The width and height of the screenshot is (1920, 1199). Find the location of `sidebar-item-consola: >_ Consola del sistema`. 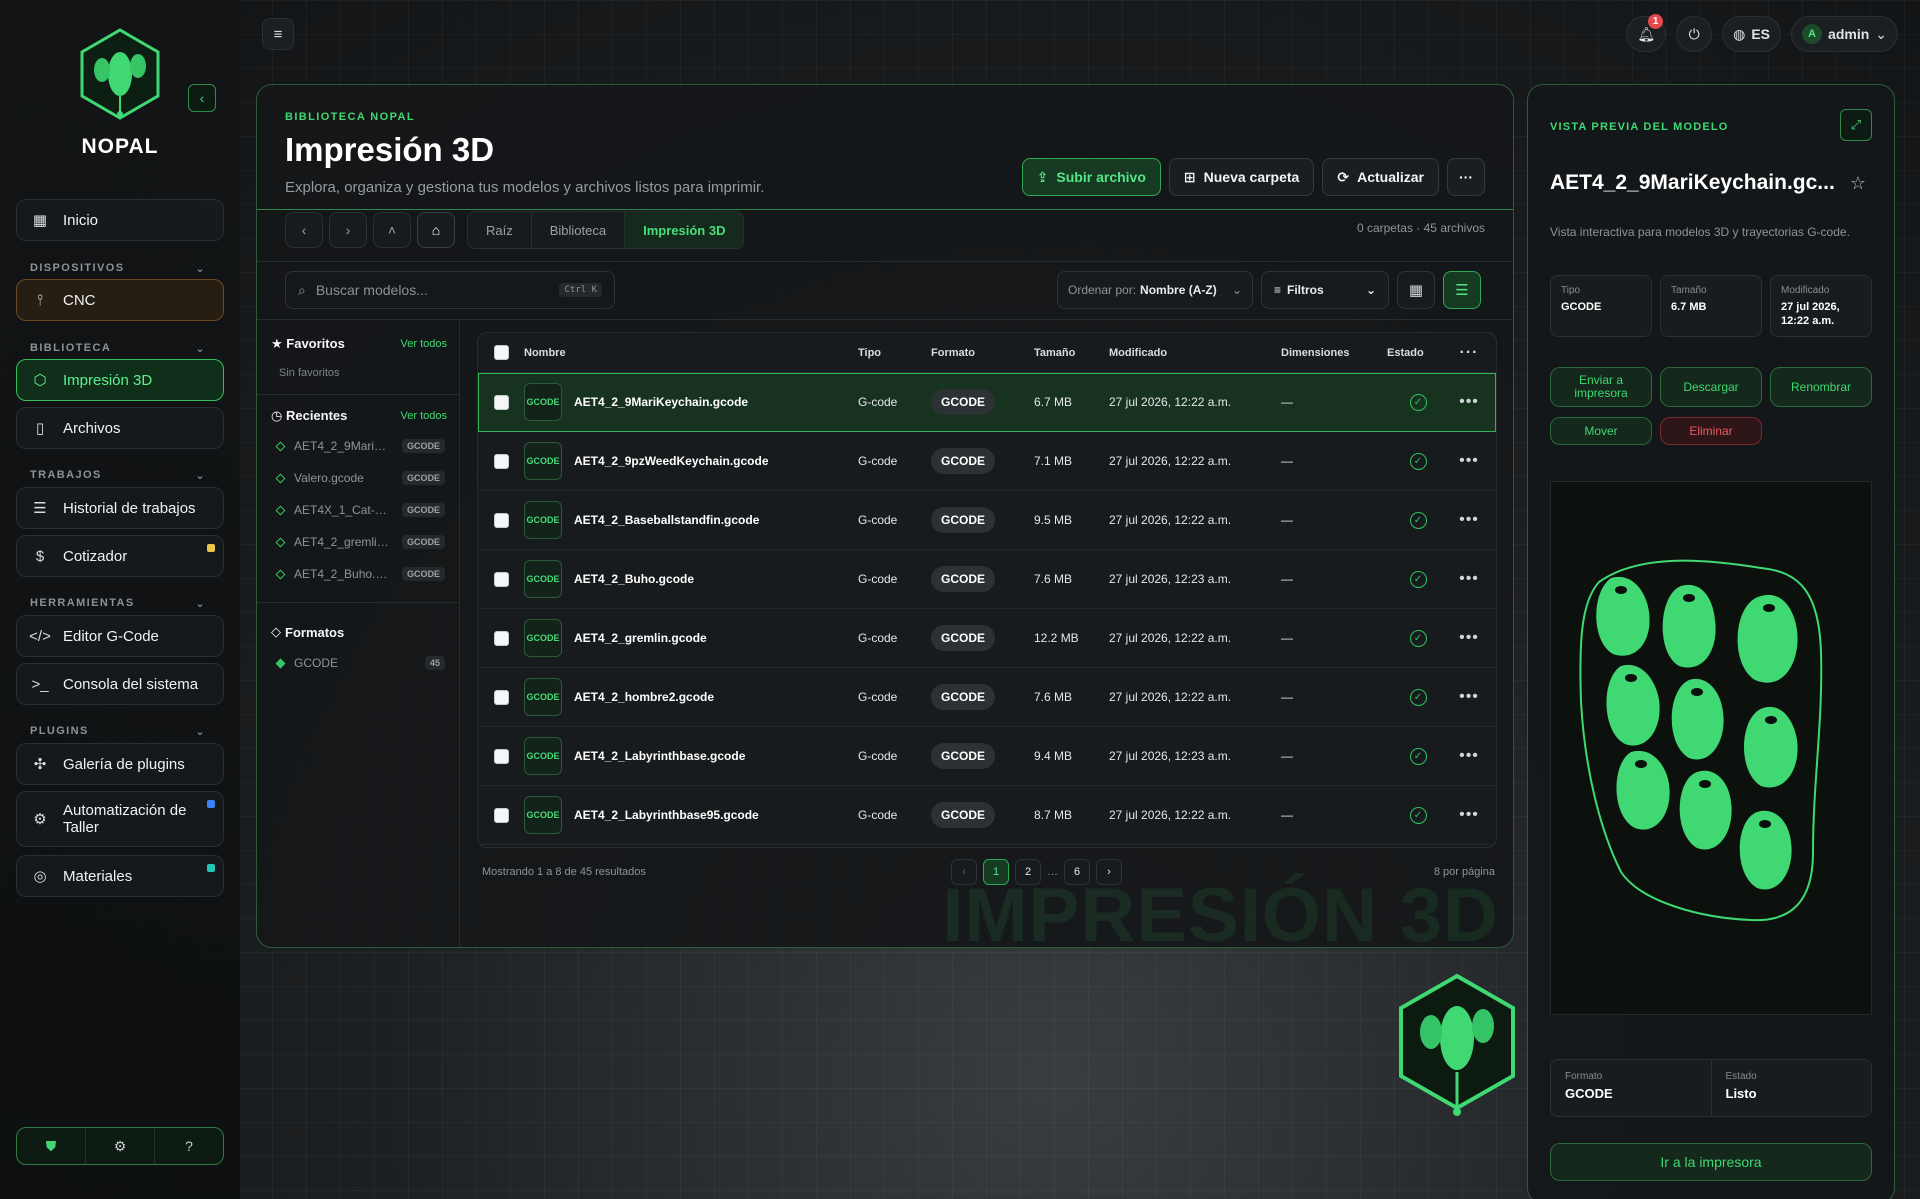

sidebar-item-consola: >_ Consola del sistema is located at coordinates (120, 684).